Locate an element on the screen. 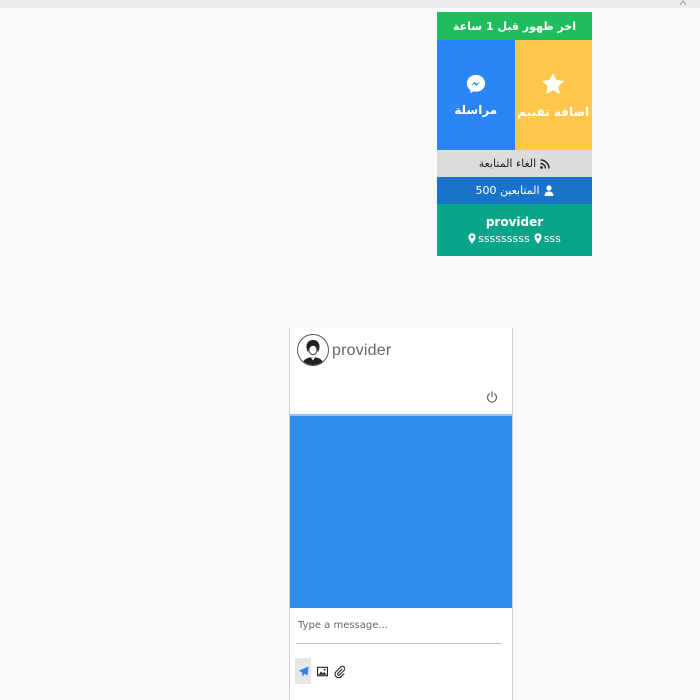 The image size is (700, 700). messenger-icon is located at coordinates (475, 84).